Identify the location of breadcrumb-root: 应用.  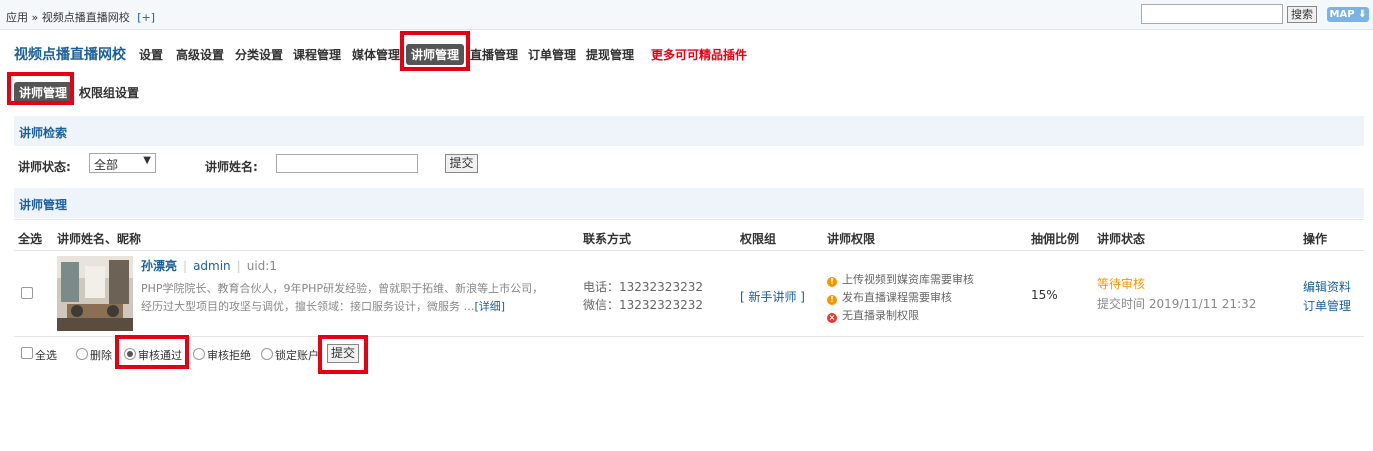
(17, 17).